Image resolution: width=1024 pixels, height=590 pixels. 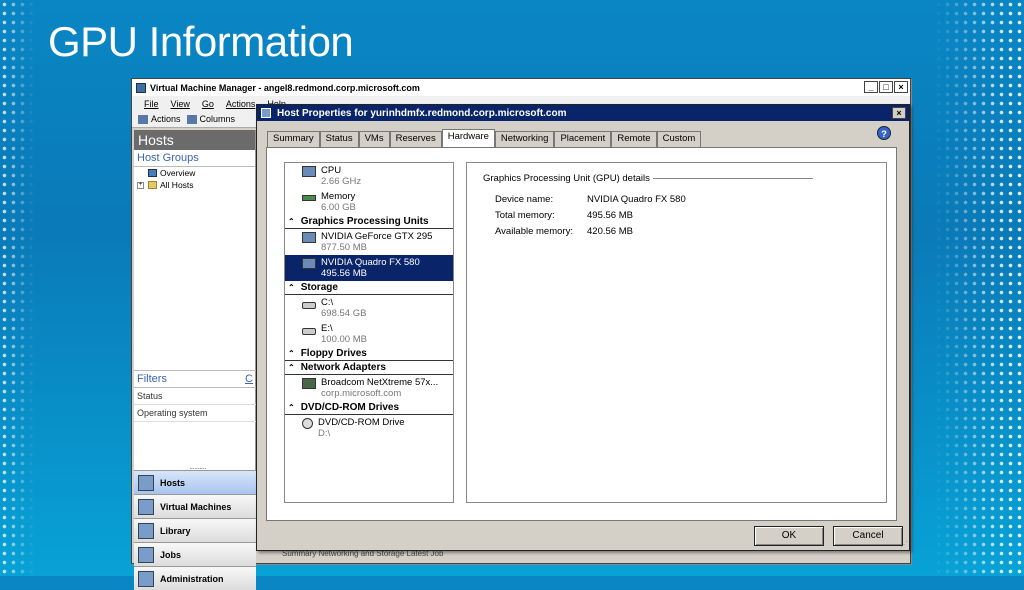 I want to click on host-properties-icon, so click(x=266, y=113).